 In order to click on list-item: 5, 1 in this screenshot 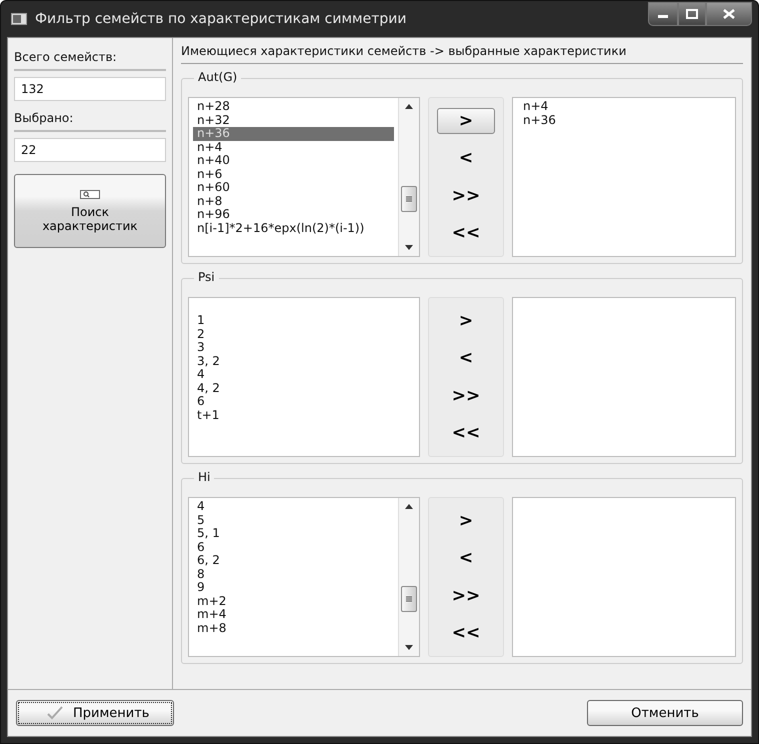, I will do `click(293, 533)`.